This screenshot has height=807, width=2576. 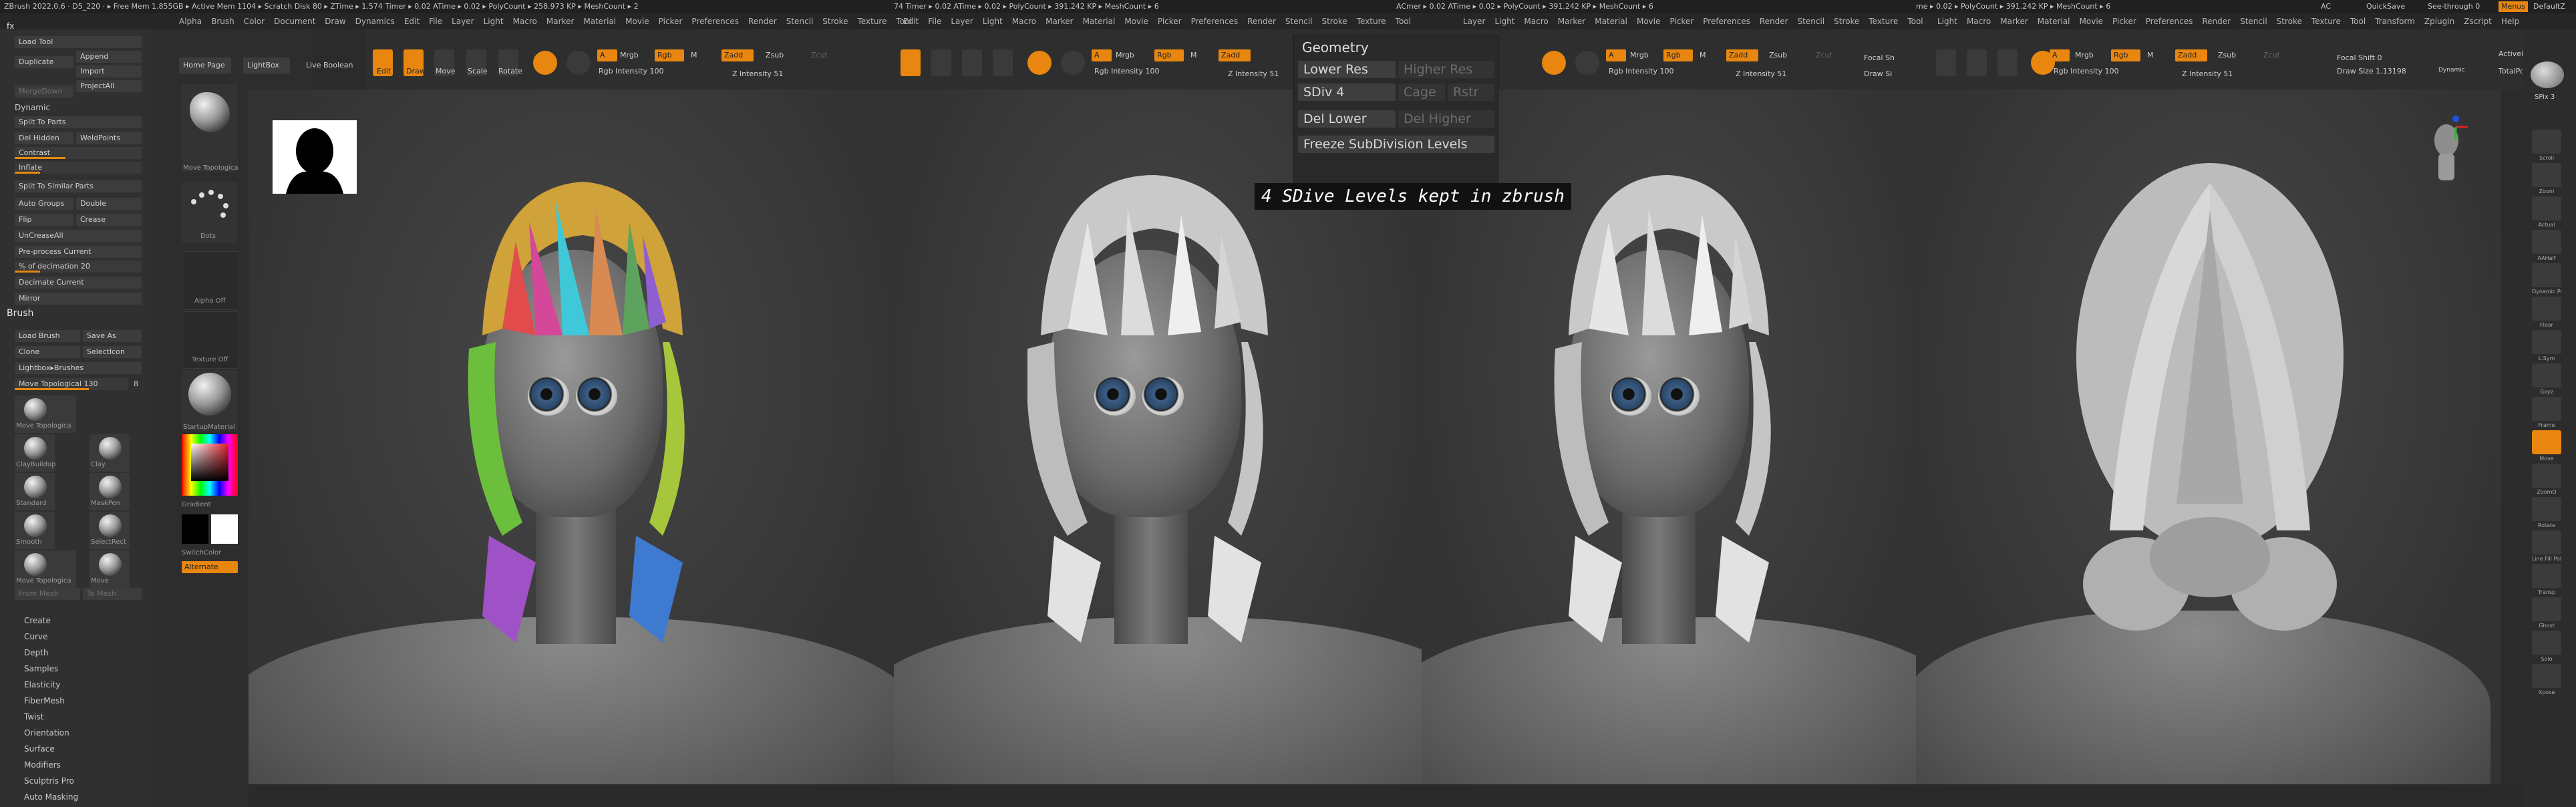 What do you see at coordinates (2510, 21) in the screenshot?
I see `menu-item: Help` at bounding box center [2510, 21].